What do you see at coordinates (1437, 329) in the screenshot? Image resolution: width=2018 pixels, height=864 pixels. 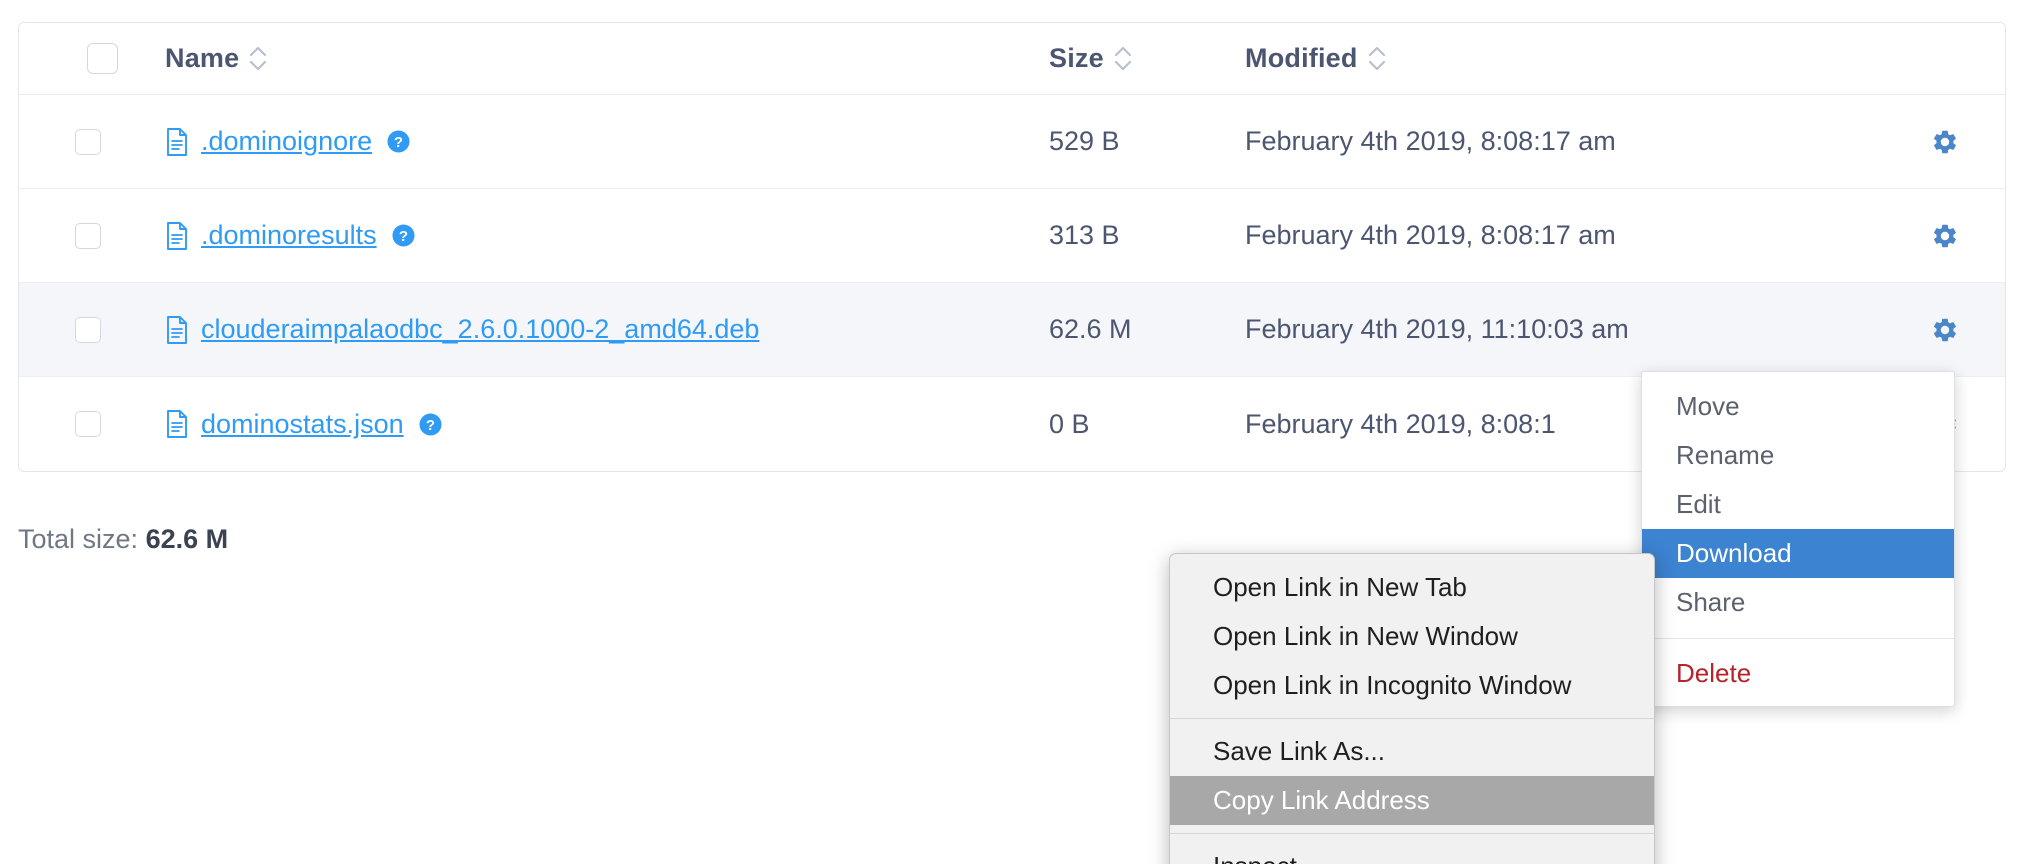 I see `file-modified-value: February 4th 2019, 11:10:03 am` at bounding box center [1437, 329].